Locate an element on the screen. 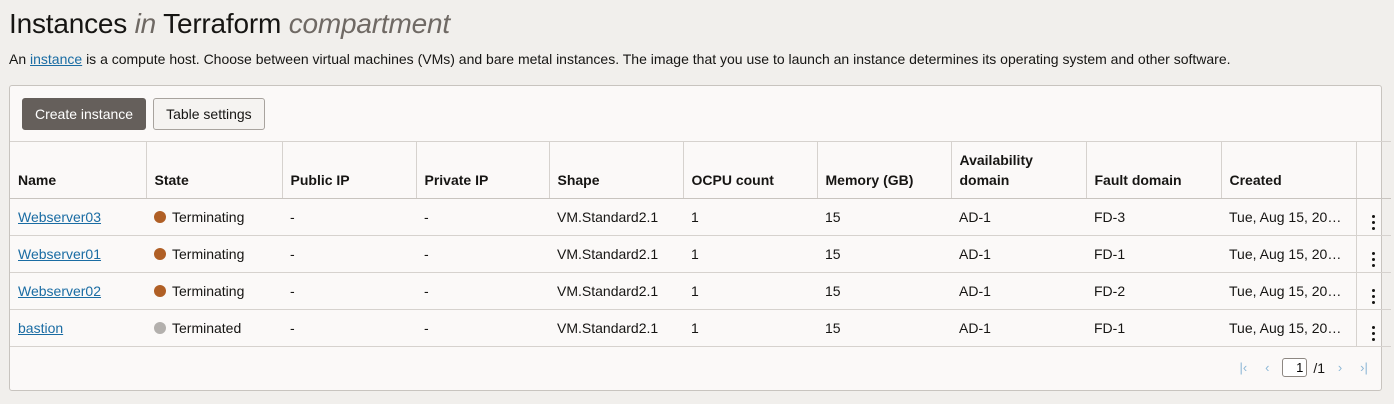  state-label: Terminated is located at coordinates (207, 328).